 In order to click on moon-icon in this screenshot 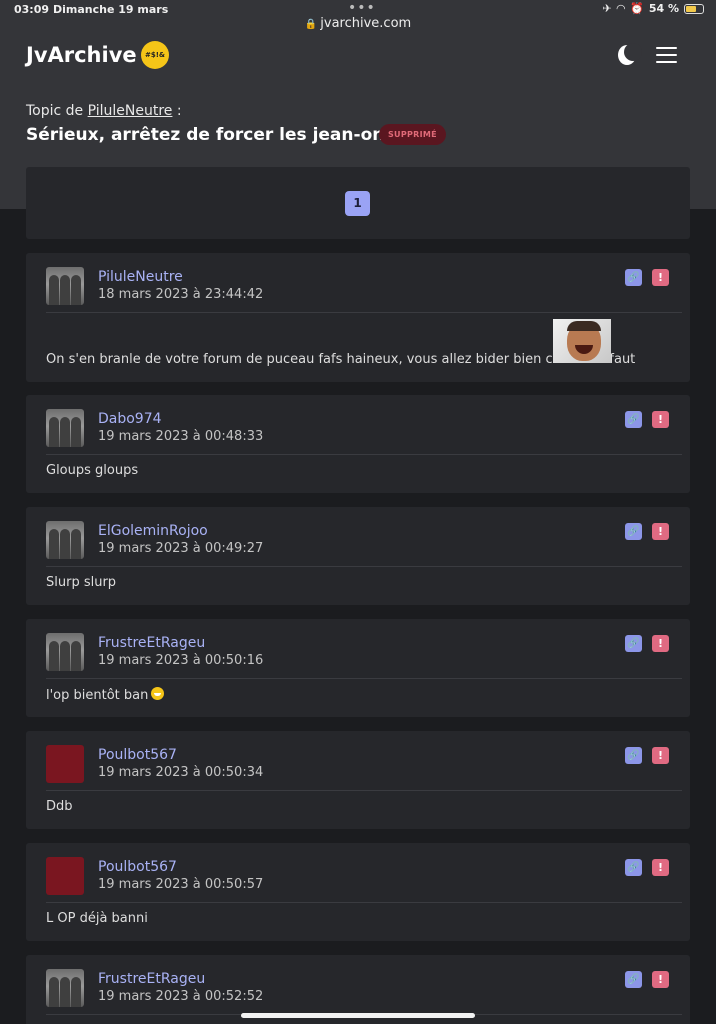, I will do `click(629, 54)`.